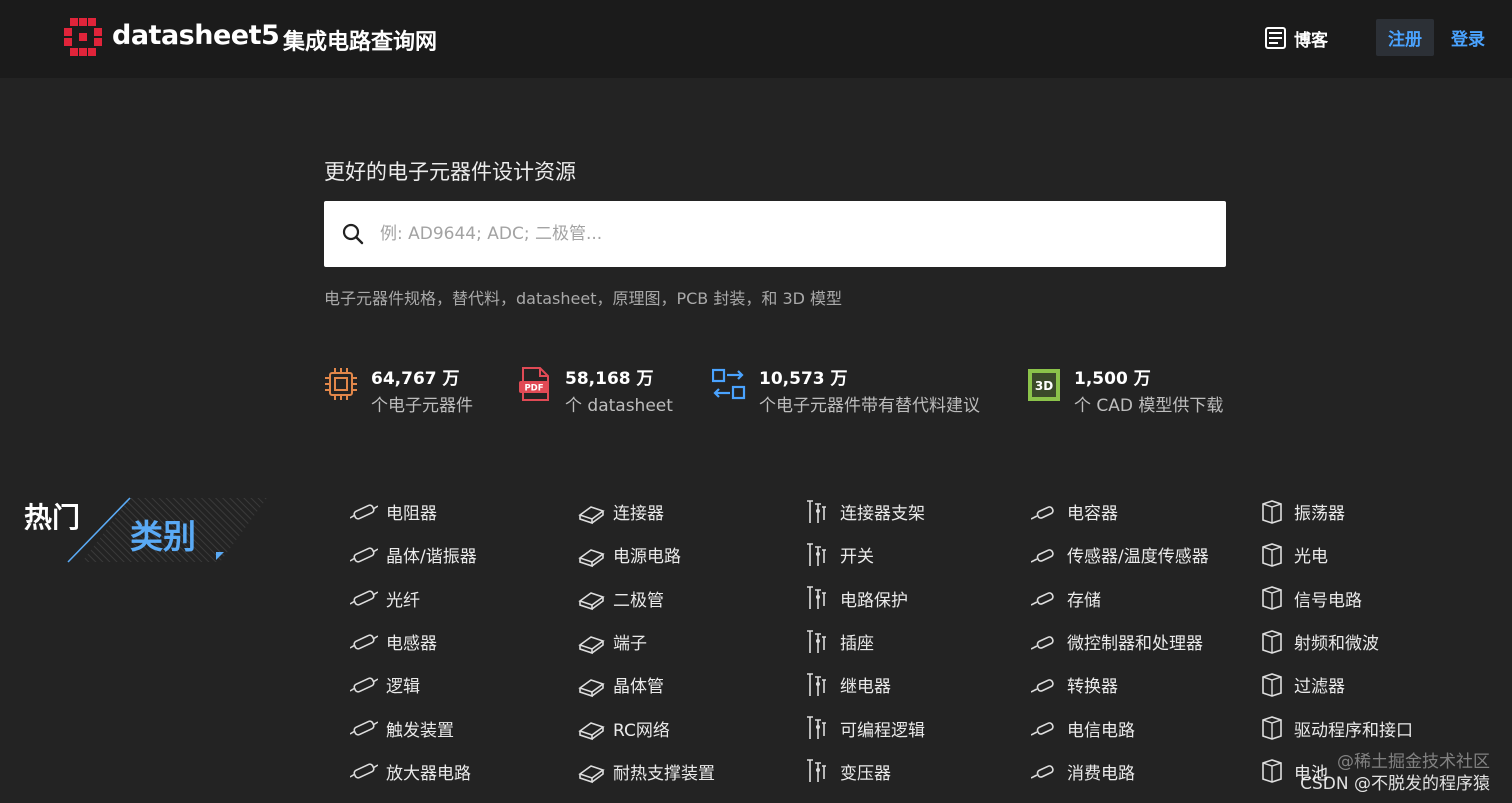  I want to click on category-item: 存储, so click(1144, 598).